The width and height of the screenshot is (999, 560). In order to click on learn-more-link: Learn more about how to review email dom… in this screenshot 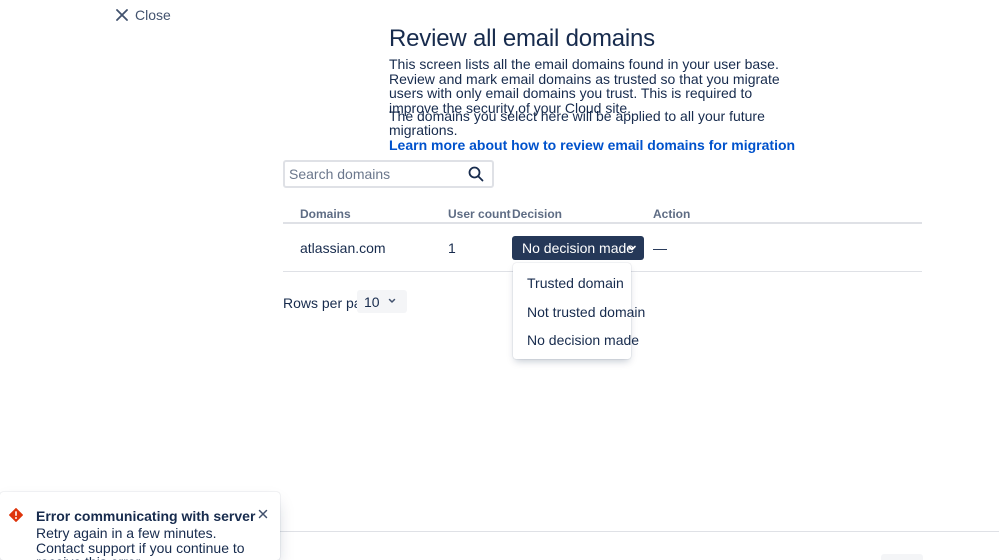, I will do `click(594, 144)`.